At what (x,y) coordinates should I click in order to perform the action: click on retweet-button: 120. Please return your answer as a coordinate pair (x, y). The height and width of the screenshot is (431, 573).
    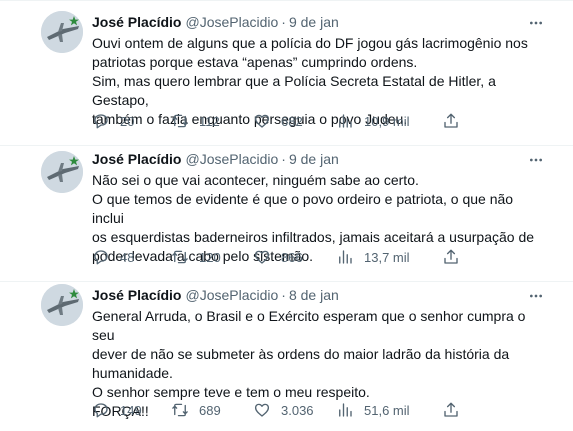
    Looking at the image, I should click on (196, 257).